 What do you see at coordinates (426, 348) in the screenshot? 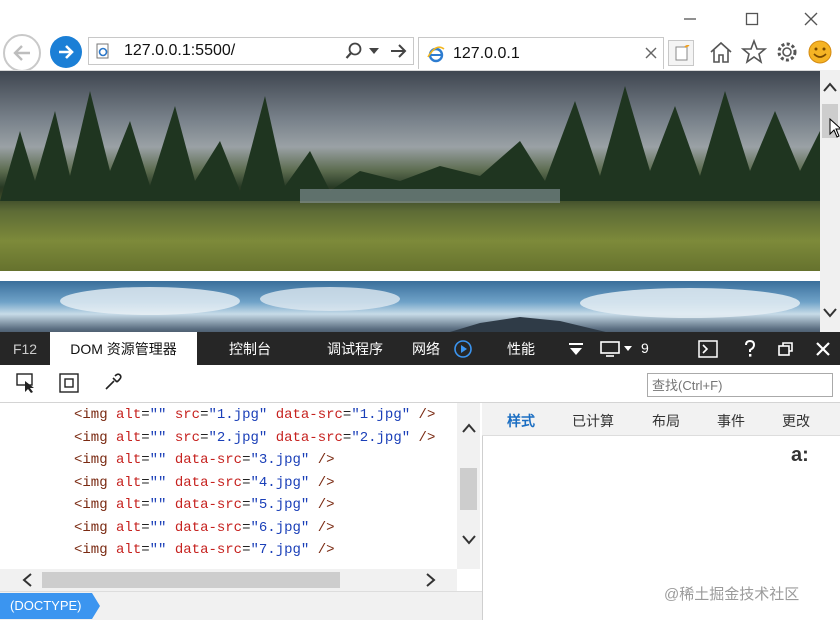
I see `tab-network: 网络` at bounding box center [426, 348].